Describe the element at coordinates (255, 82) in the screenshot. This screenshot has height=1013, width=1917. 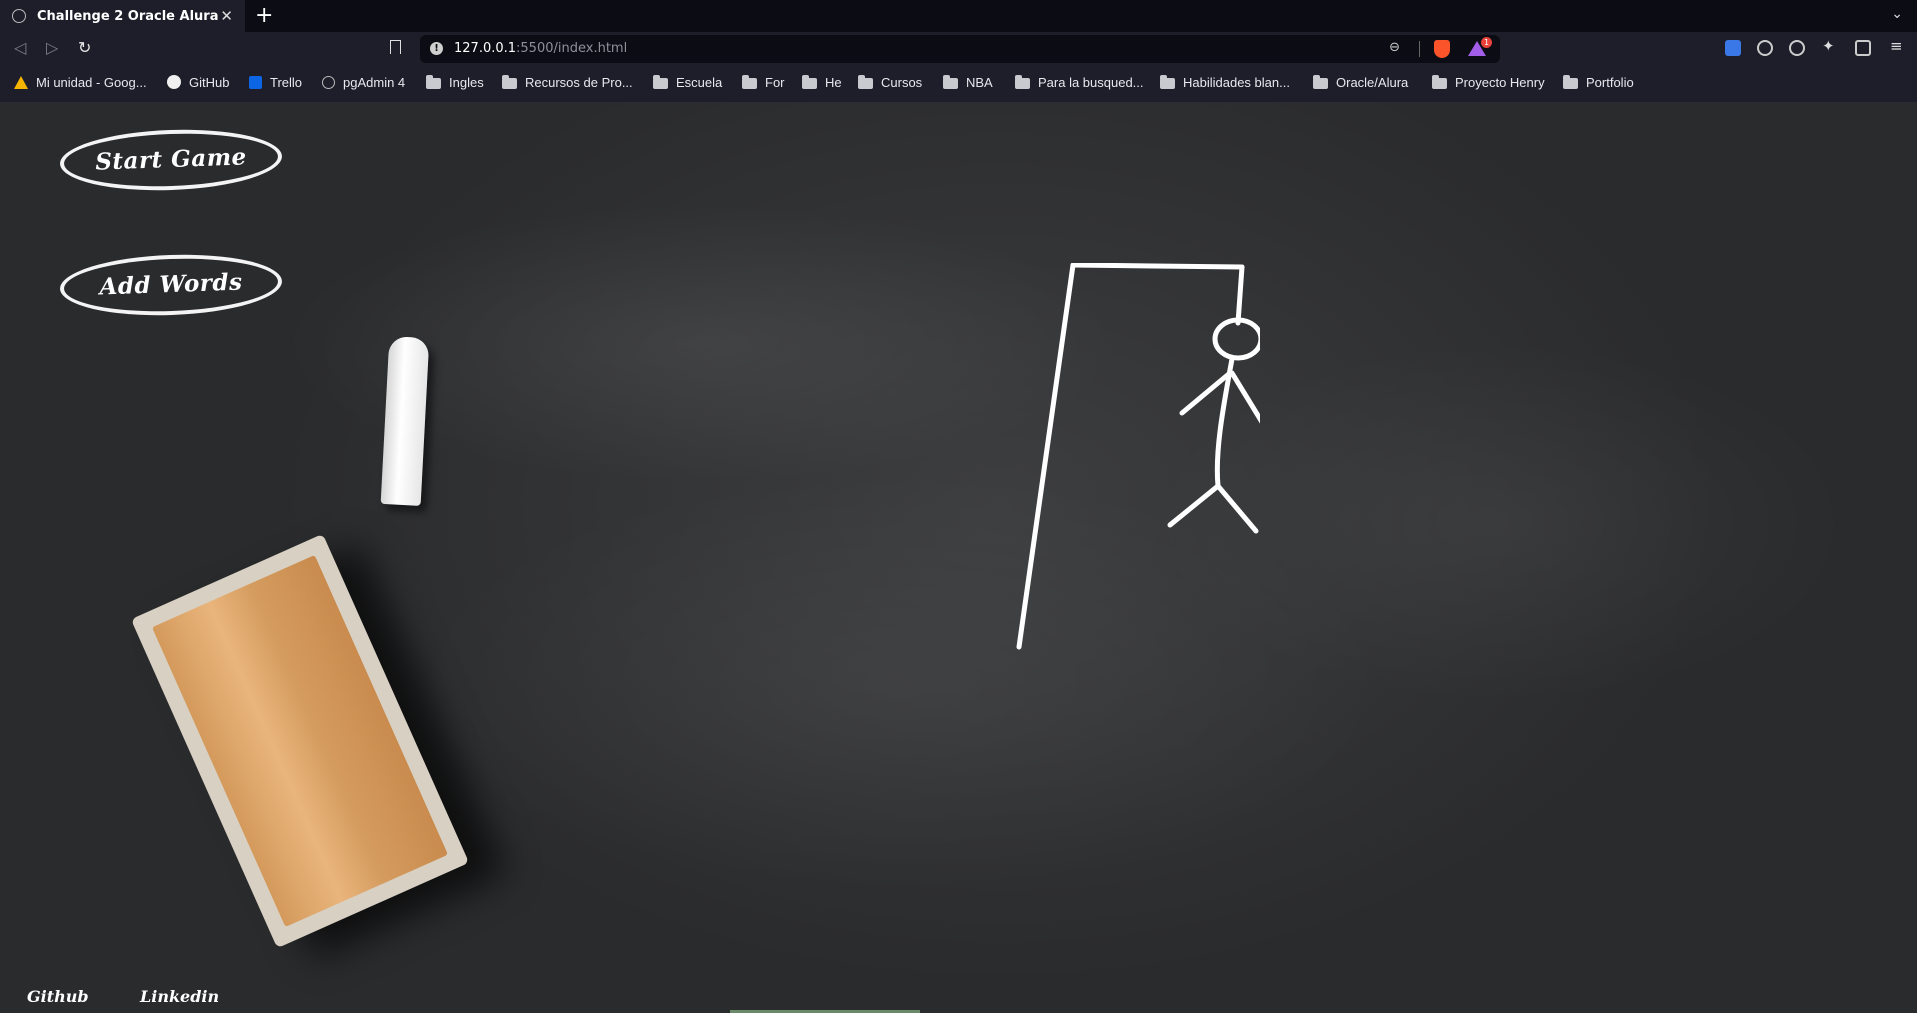
I see `trello-icon` at that location.